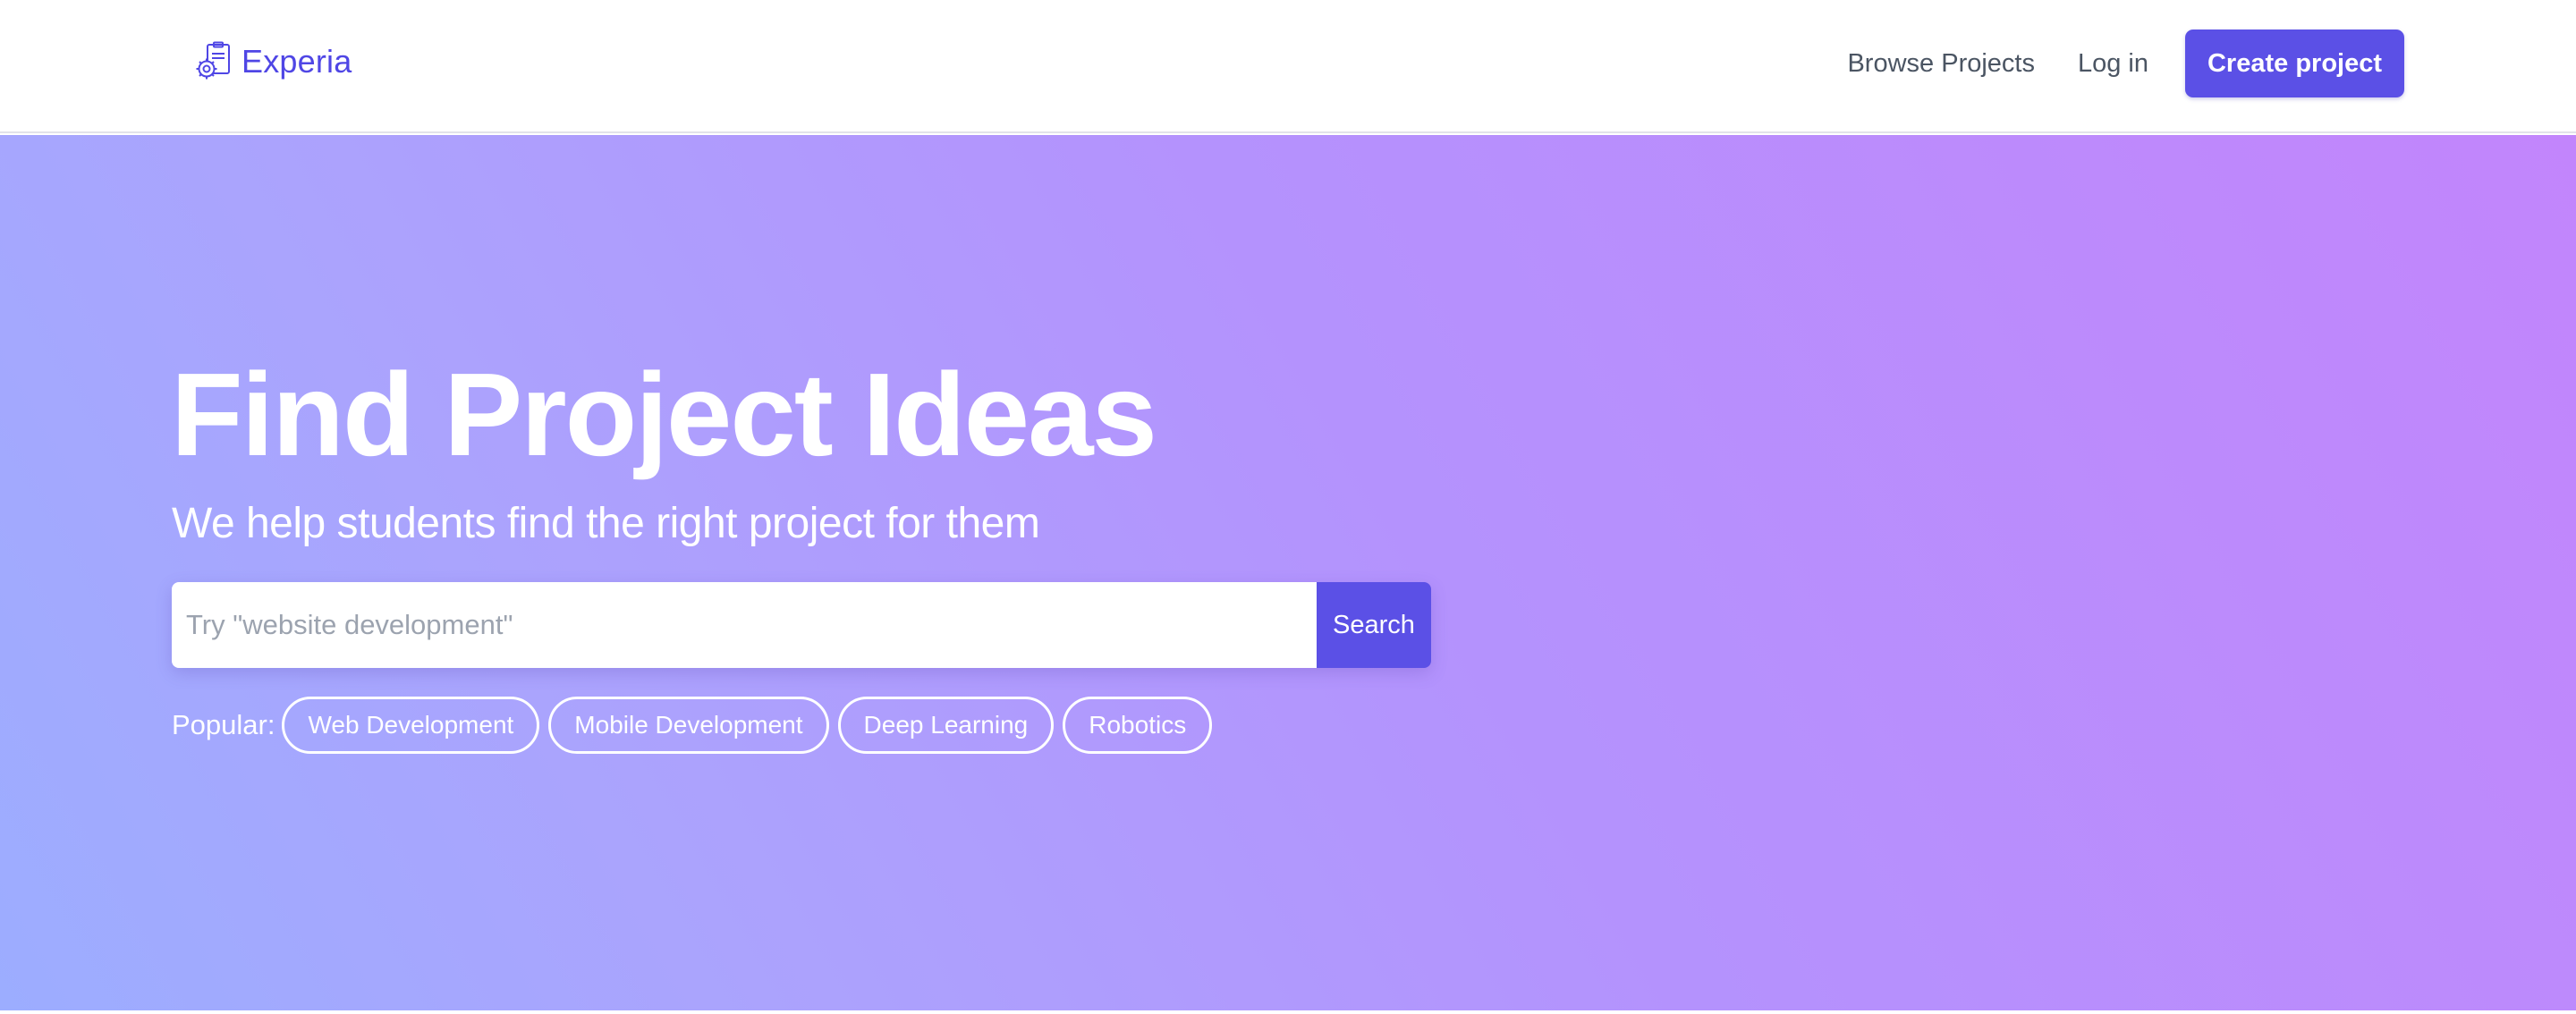 The image size is (2576, 1014). What do you see at coordinates (1941, 64) in the screenshot?
I see `browse-projects-link: Browse Projects` at bounding box center [1941, 64].